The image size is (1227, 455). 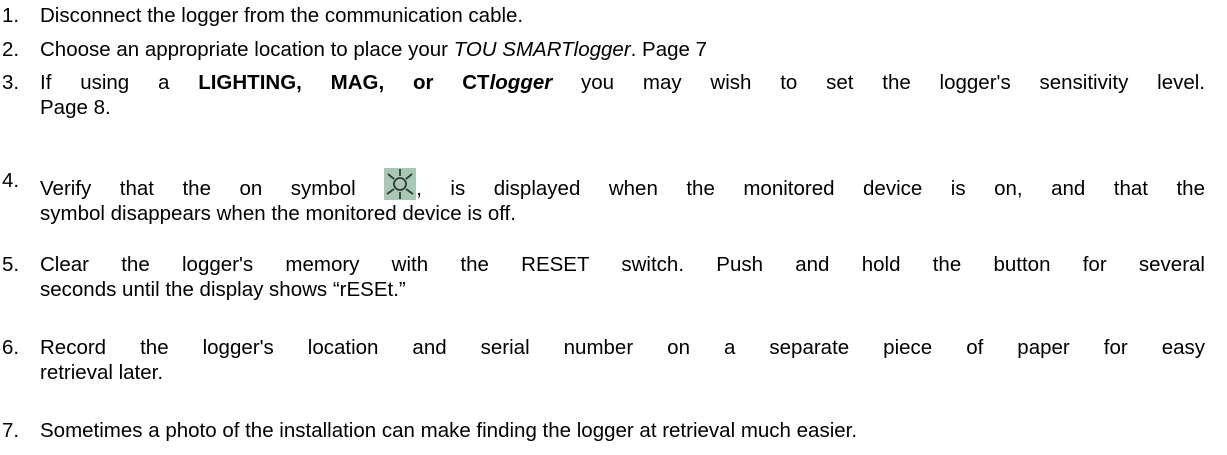 I want to click on step-number: 5., so click(x=11, y=264).